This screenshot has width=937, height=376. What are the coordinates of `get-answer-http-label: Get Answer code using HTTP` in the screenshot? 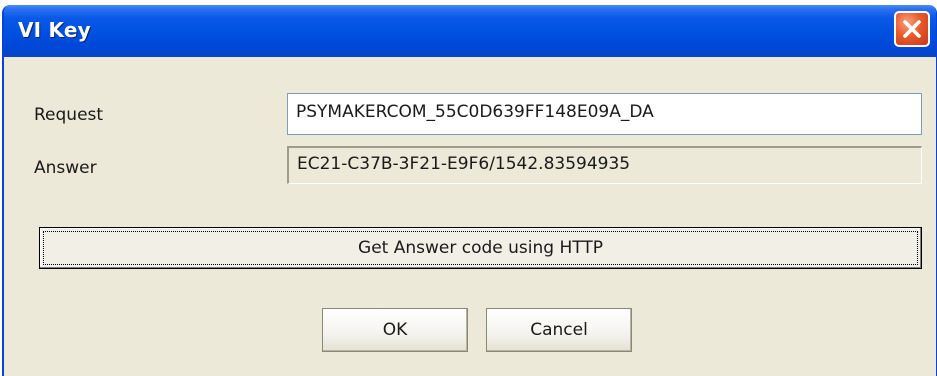 It's located at (480, 248).